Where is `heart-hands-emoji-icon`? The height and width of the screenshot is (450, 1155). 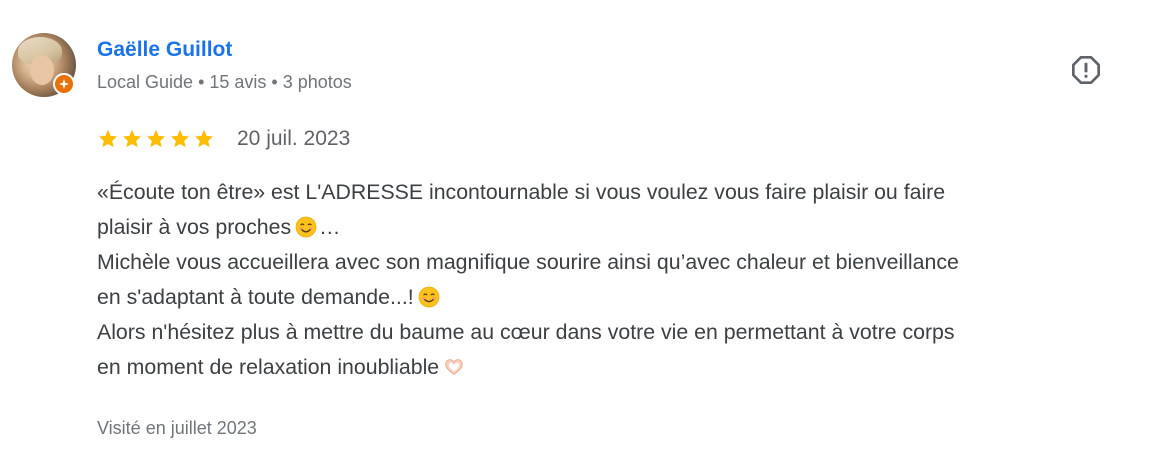 heart-hands-emoji-icon is located at coordinates (454, 367).